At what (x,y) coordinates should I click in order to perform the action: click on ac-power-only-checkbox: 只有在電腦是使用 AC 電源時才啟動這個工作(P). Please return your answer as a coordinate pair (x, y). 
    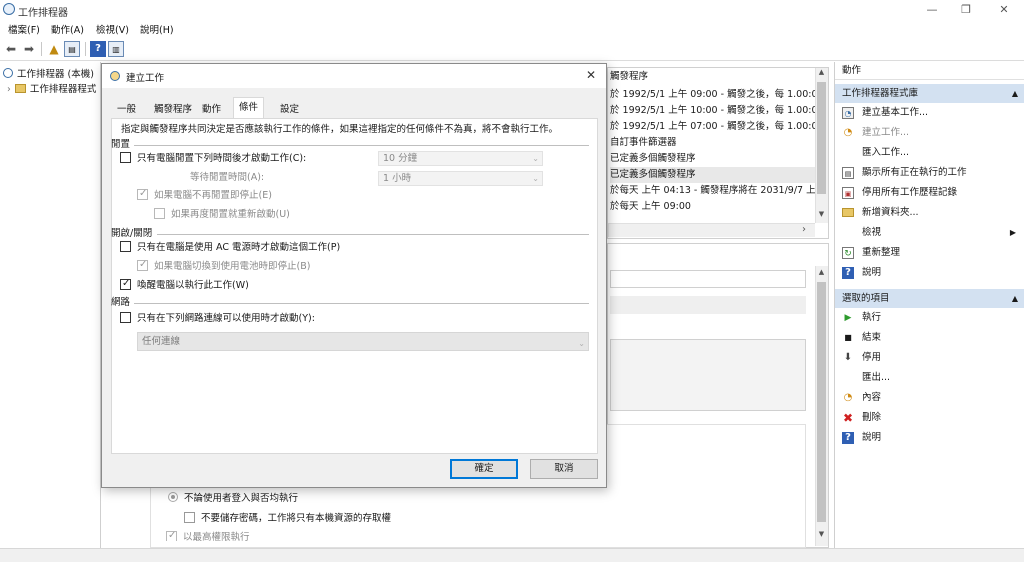
    Looking at the image, I should click on (230, 248).